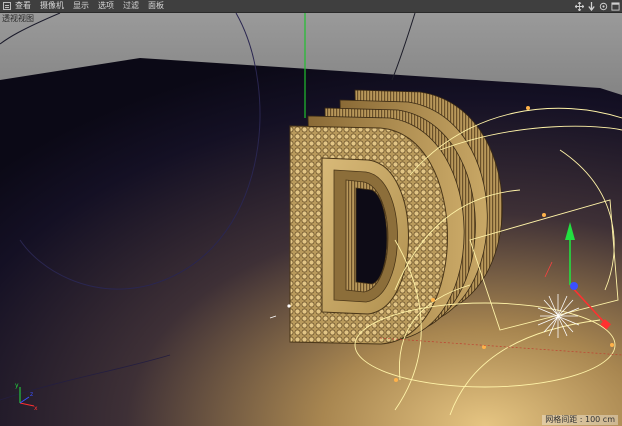 The image size is (622, 426). What do you see at coordinates (7, 6) in the screenshot?
I see `menu-toggle-icon` at bounding box center [7, 6].